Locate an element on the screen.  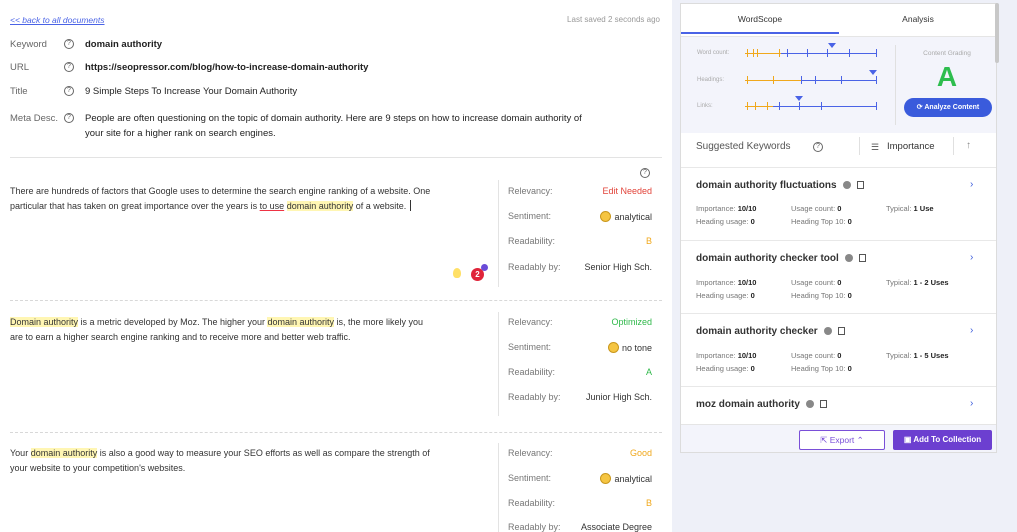
flagged-text: to use is located at coordinates (272, 206).